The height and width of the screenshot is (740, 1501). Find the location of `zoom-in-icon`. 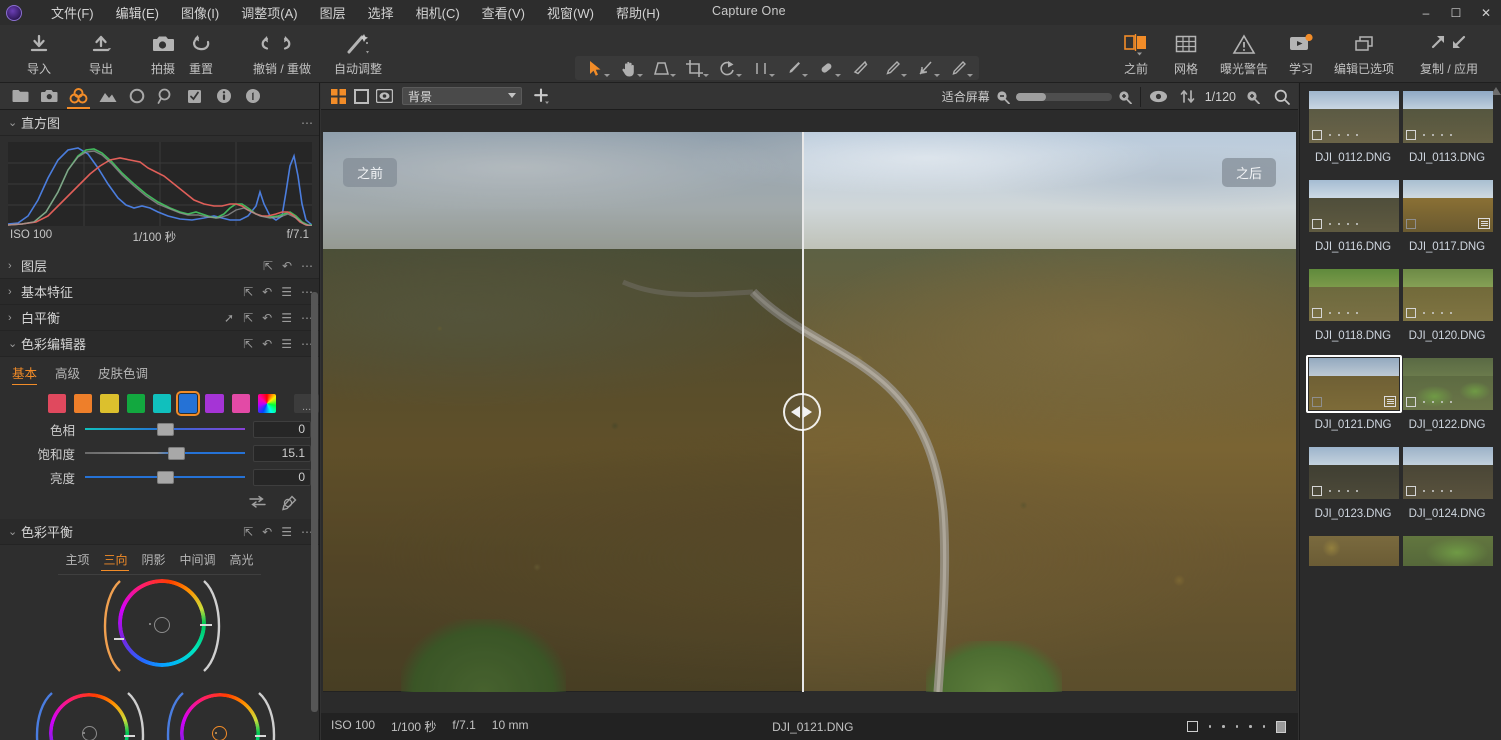

zoom-in-icon is located at coordinates (1125, 97).